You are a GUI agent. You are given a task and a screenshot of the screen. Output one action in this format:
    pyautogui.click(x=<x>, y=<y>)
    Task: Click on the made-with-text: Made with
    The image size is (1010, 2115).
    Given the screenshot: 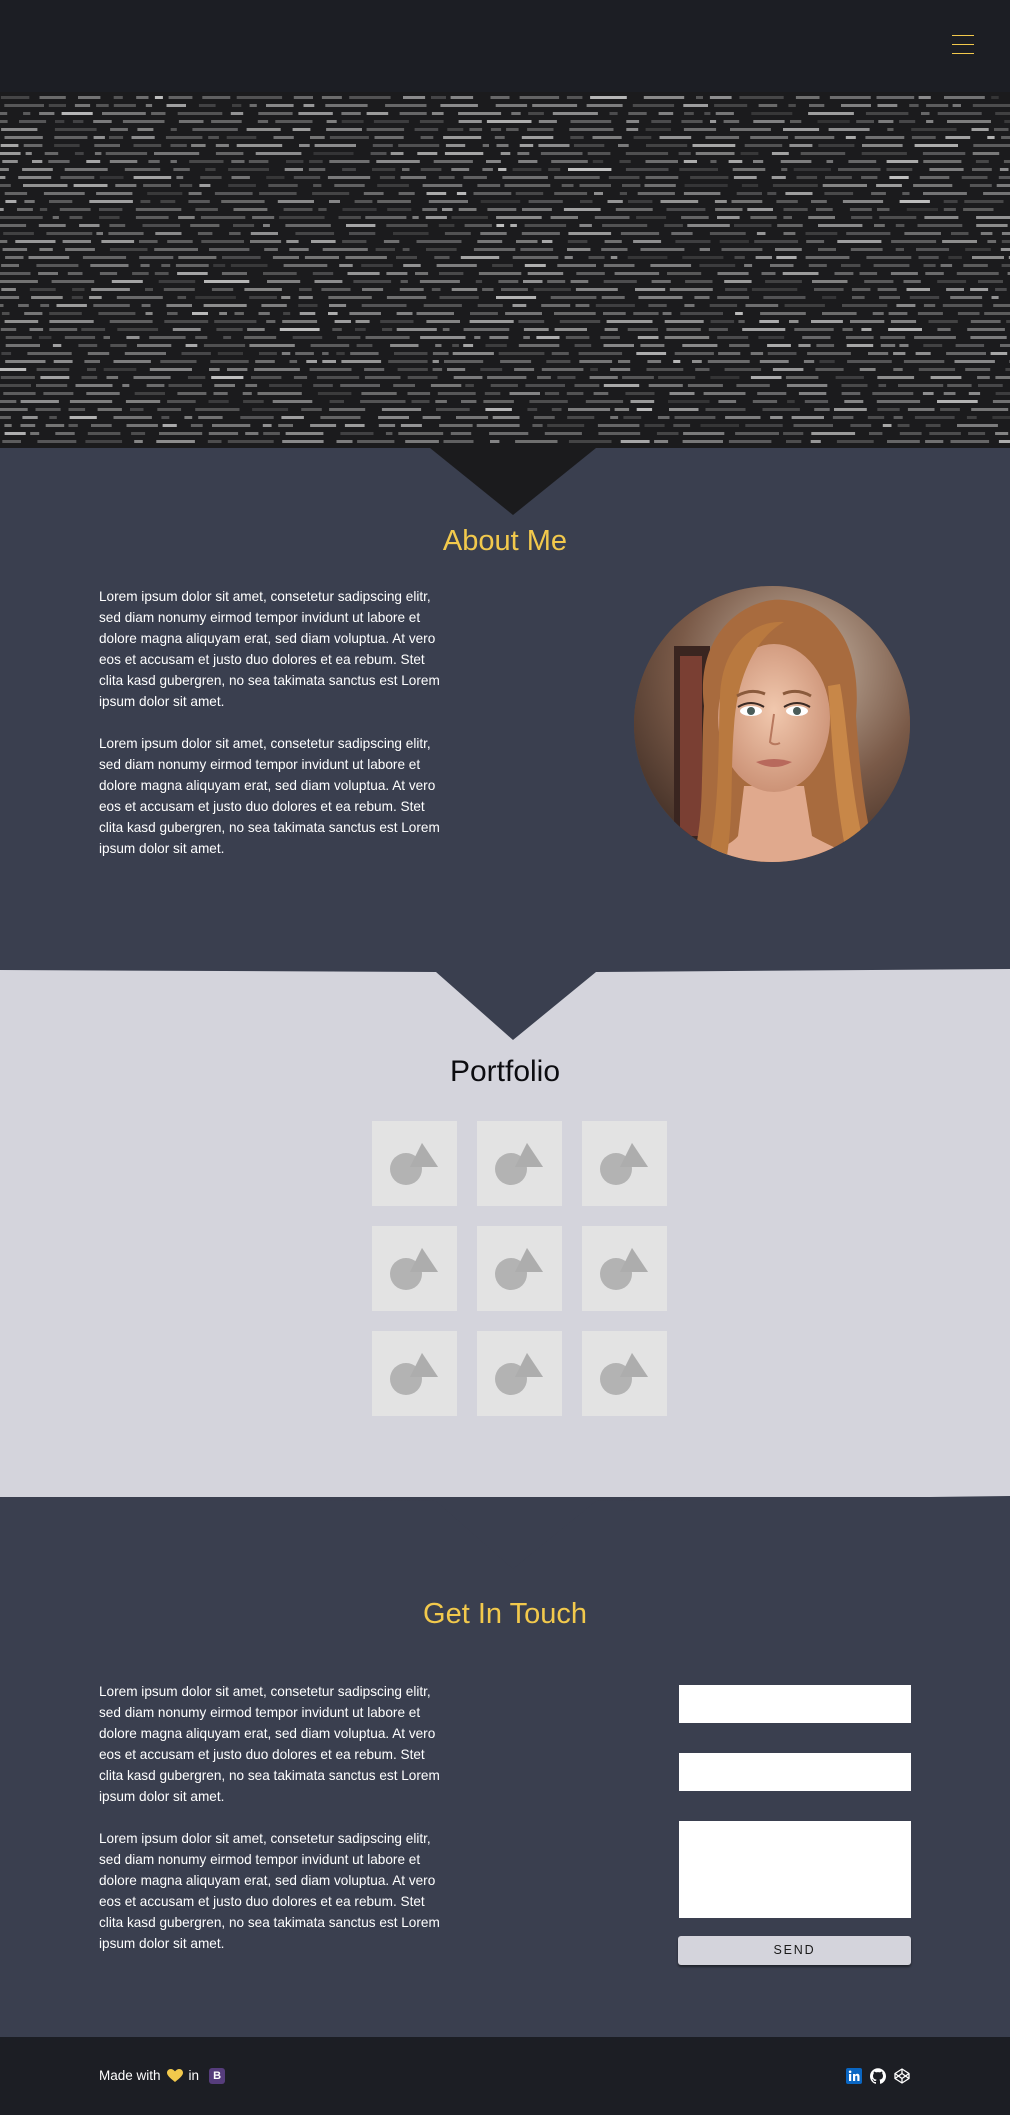 What is the action you would take?
    pyautogui.click(x=130, y=2075)
    